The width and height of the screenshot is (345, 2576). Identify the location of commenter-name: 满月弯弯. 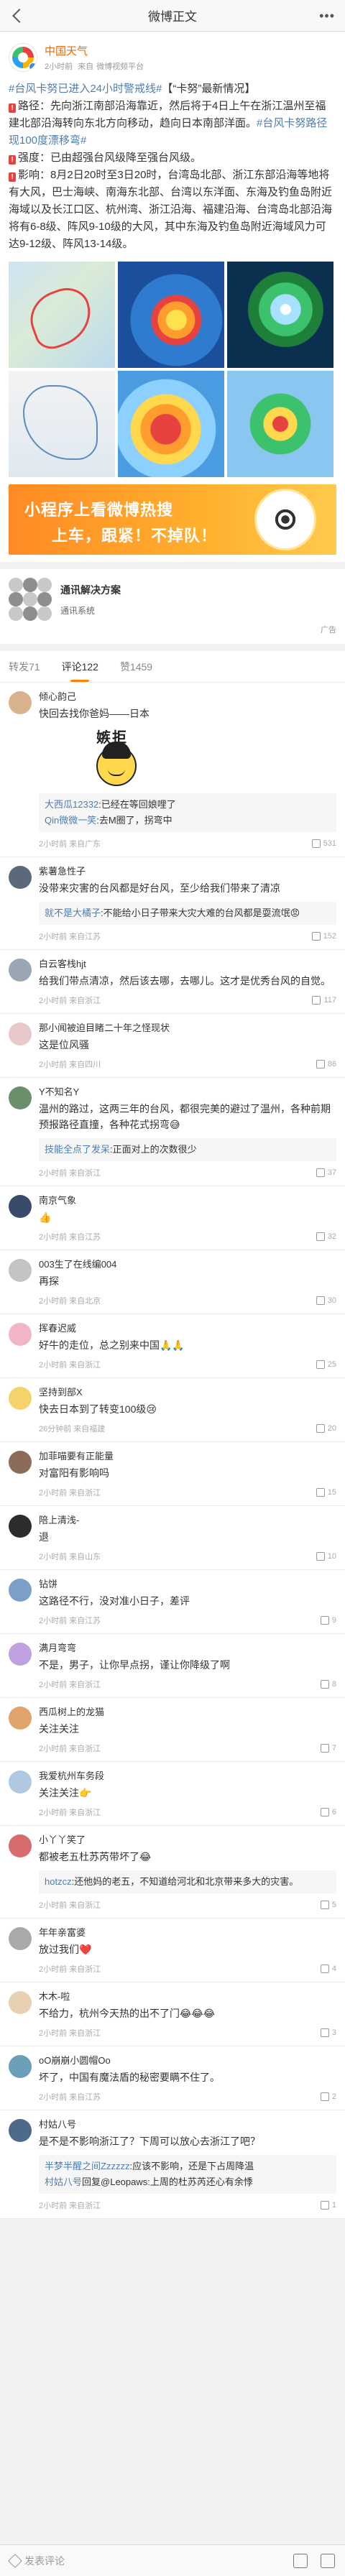
(187, 1649).